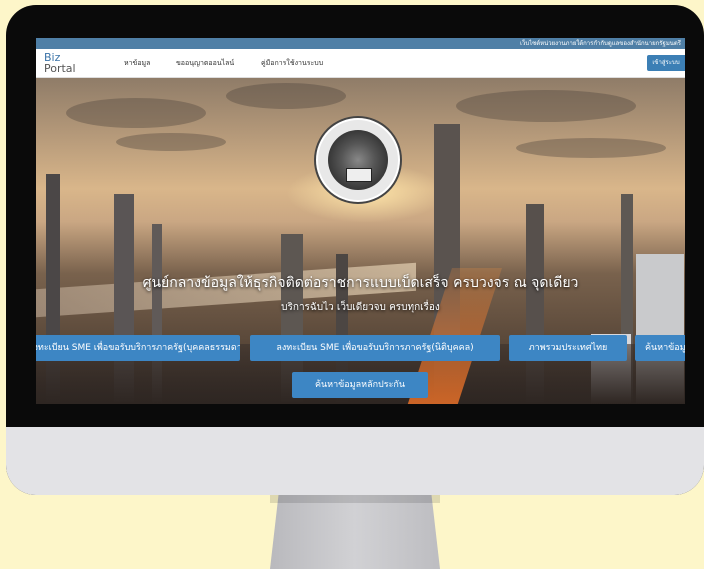 The image size is (704, 569). Describe the element at coordinates (358, 160) in the screenshot. I see `government-seal-icon` at that location.